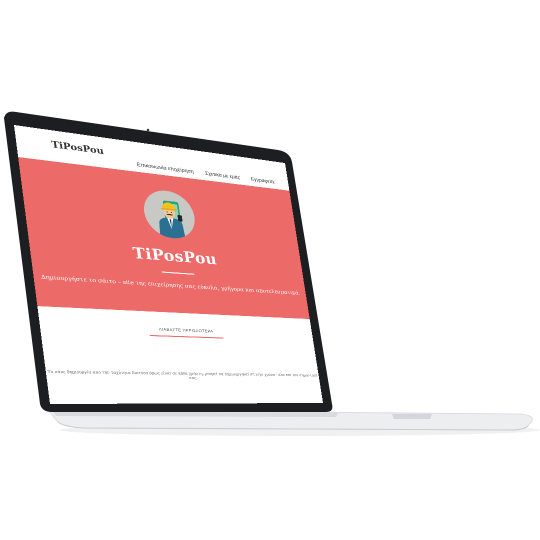 This screenshot has width=540, height=540. Describe the element at coordinates (223, 175) in the screenshot. I see `nav-item-about: Σχετικά με εμάς` at that location.